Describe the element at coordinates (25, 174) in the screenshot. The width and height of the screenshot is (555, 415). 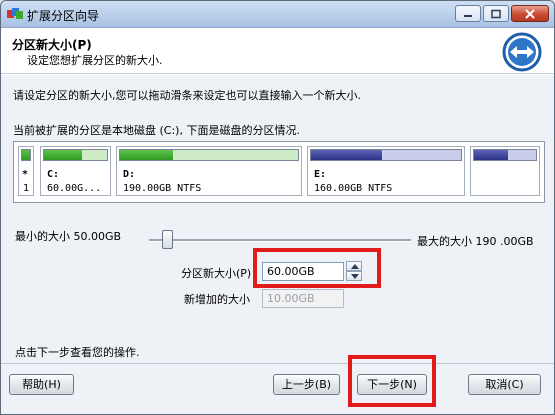
I see `disk-marker-star: *` at that location.